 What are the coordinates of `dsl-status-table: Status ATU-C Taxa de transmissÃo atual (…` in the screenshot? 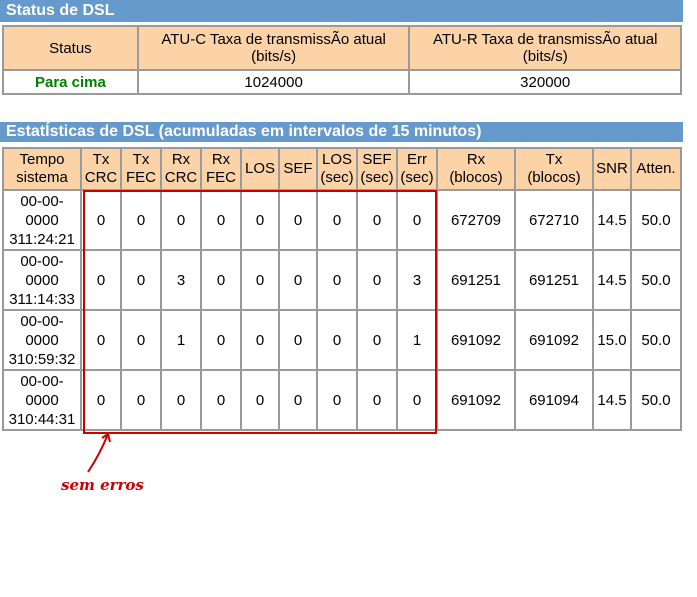 It's located at (342, 60).